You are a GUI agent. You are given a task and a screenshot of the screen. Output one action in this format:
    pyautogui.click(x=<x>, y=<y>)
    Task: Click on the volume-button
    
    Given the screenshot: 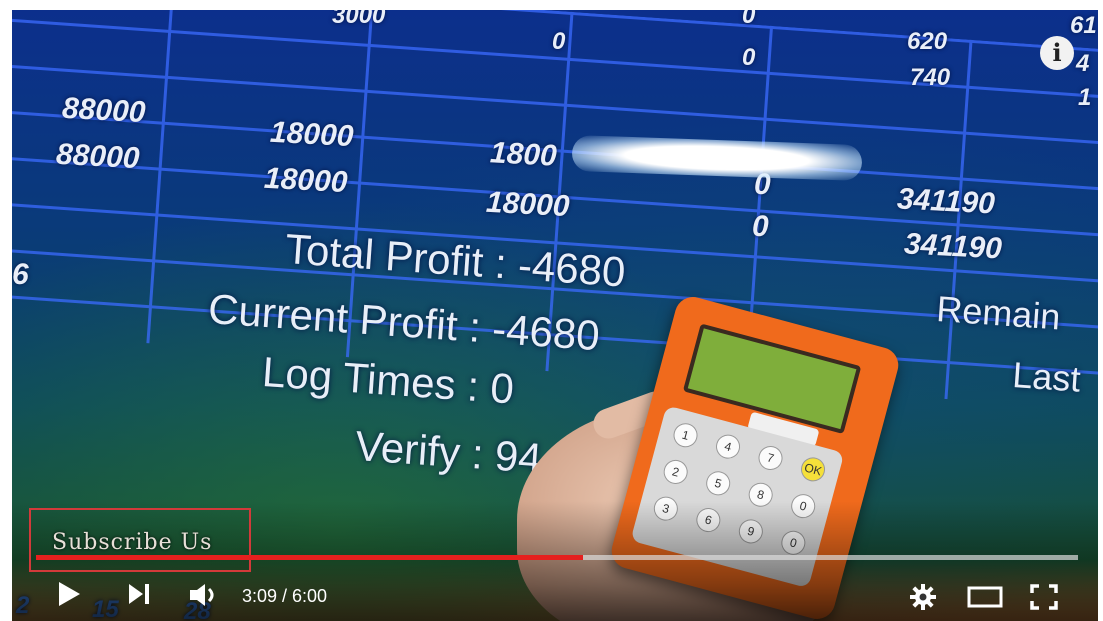 What is the action you would take?
    pyautogui.click(x=205, y=595)
    